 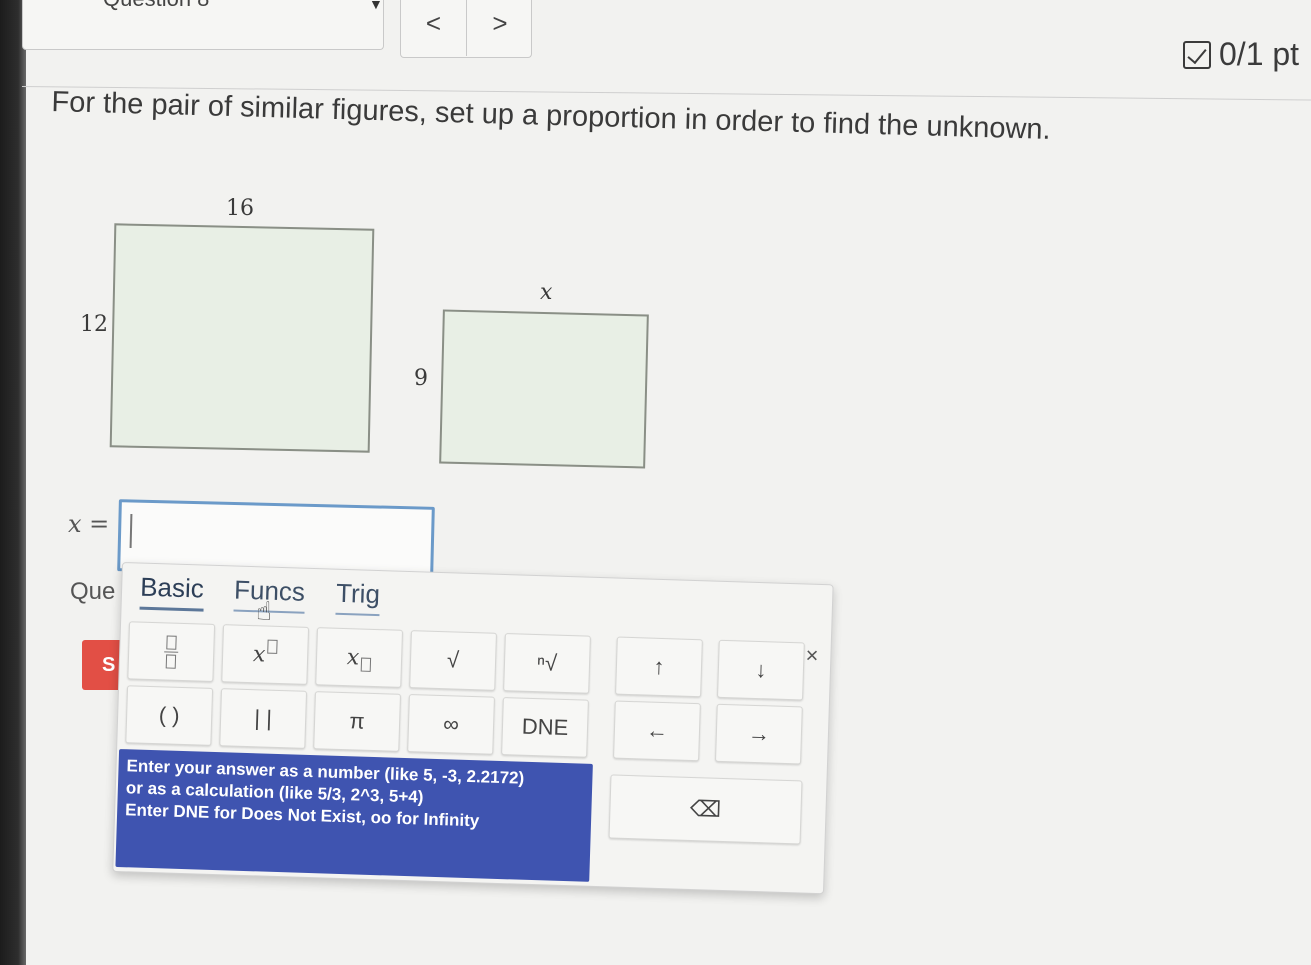 I want to click on score-display: 0/1 pt, so click(x=1241, y=54).